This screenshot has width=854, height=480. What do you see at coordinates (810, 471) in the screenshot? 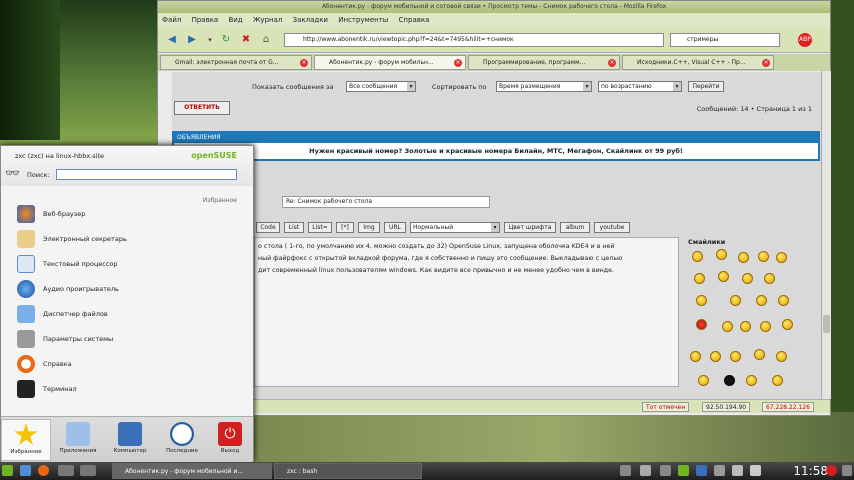
I see `clock: 11:58` at bounding box center [810, 471].